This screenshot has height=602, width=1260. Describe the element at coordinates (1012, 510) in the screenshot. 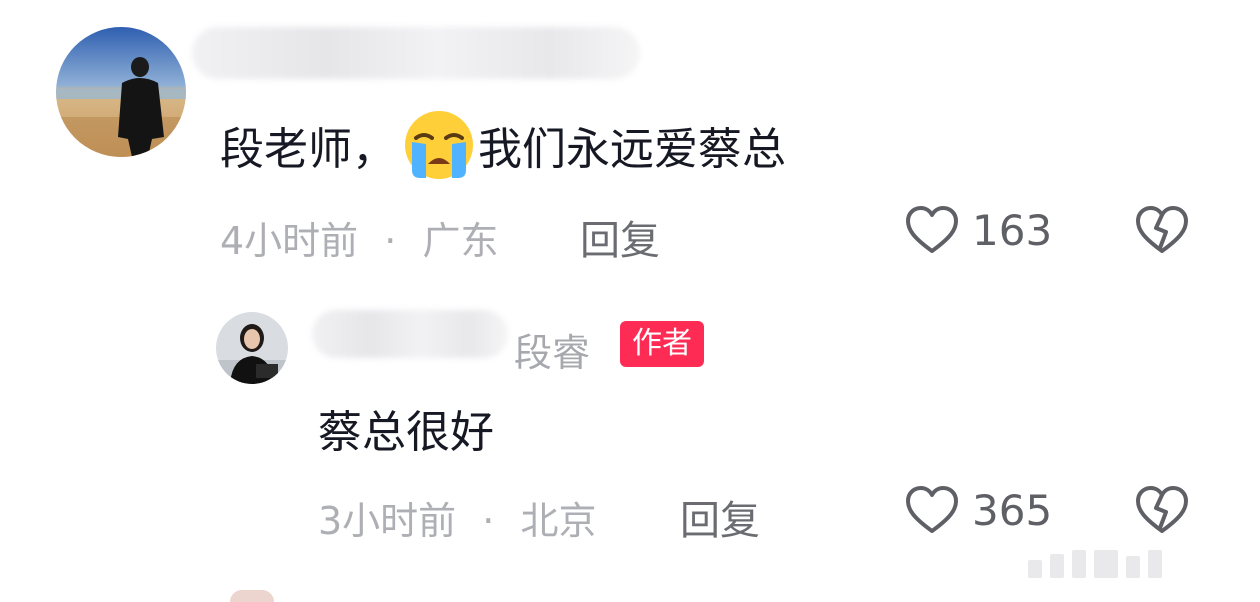

I see `like-count: 365` at that location.